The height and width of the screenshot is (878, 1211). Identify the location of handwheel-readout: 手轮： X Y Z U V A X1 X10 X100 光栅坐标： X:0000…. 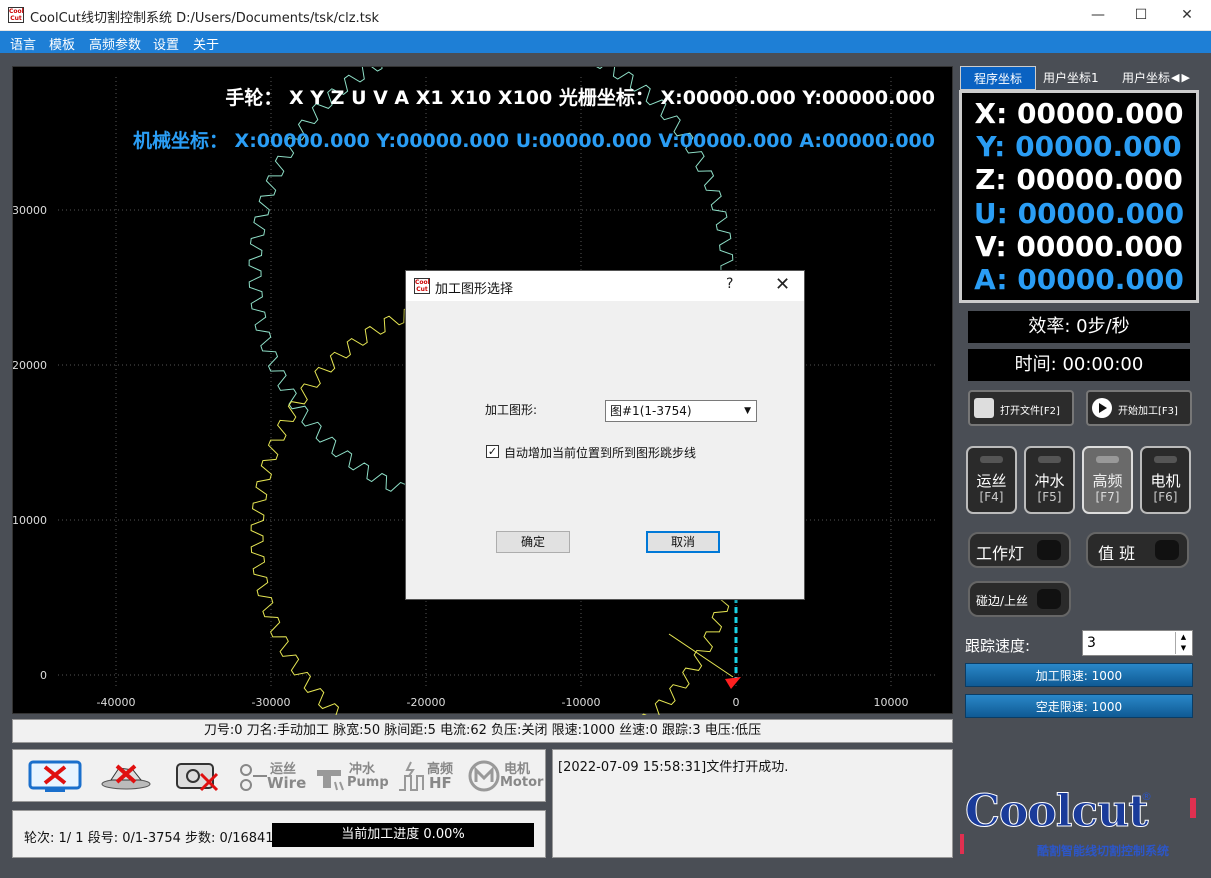
(580, 97).